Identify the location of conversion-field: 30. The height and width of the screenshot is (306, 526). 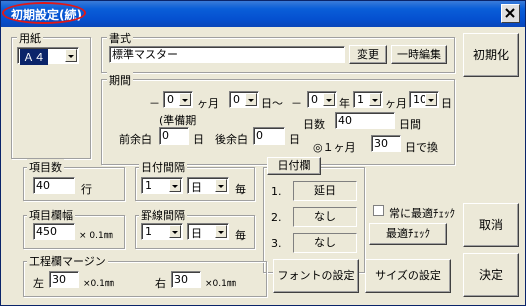
(386, 143).